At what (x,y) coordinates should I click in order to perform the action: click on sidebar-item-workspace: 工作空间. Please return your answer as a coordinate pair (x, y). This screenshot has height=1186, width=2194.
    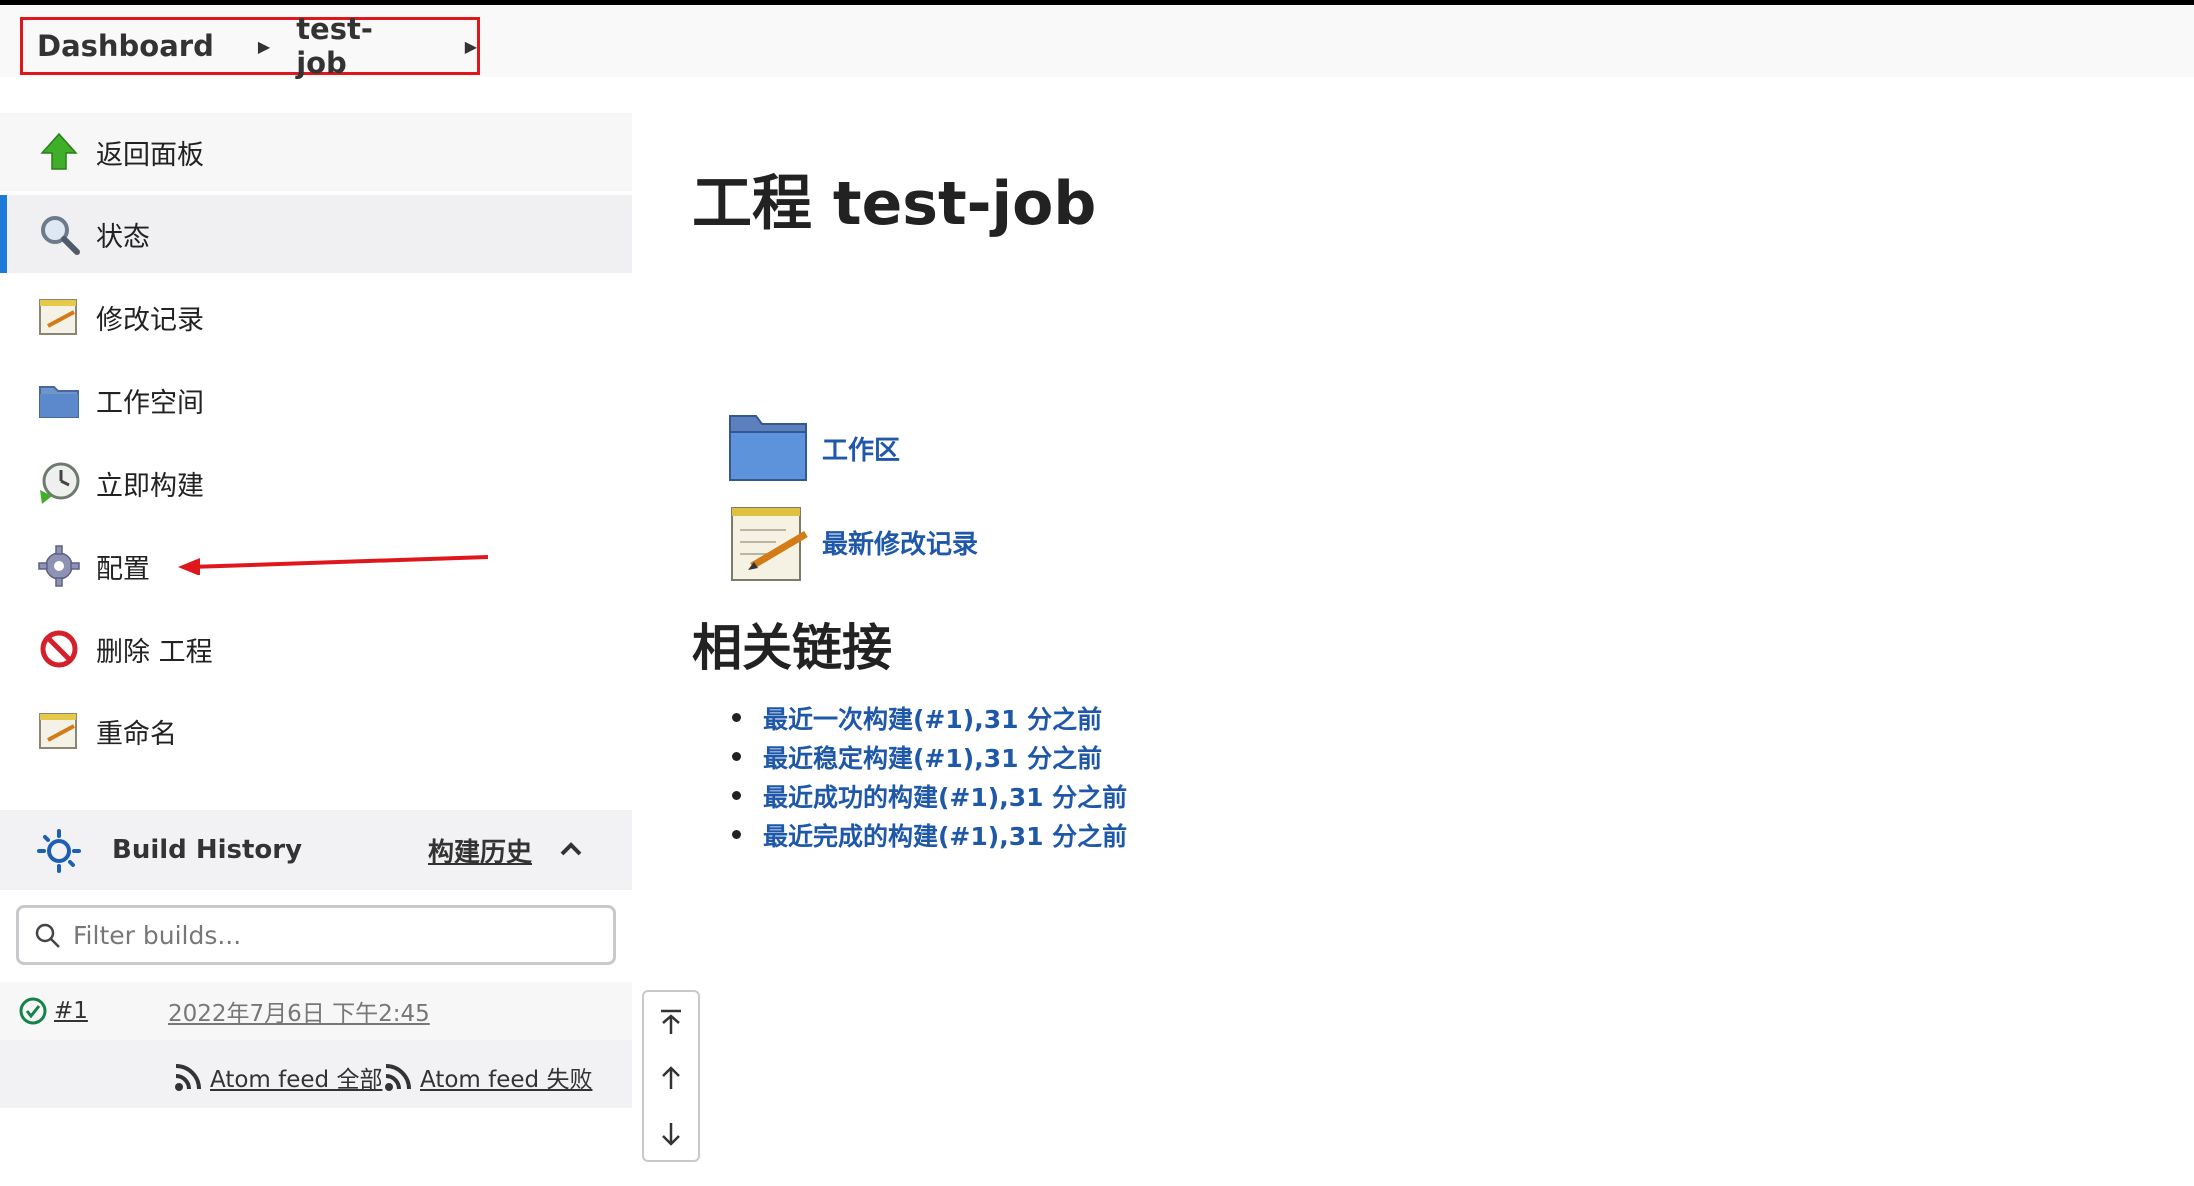
    Looking at the image, I should click on (316, 400).